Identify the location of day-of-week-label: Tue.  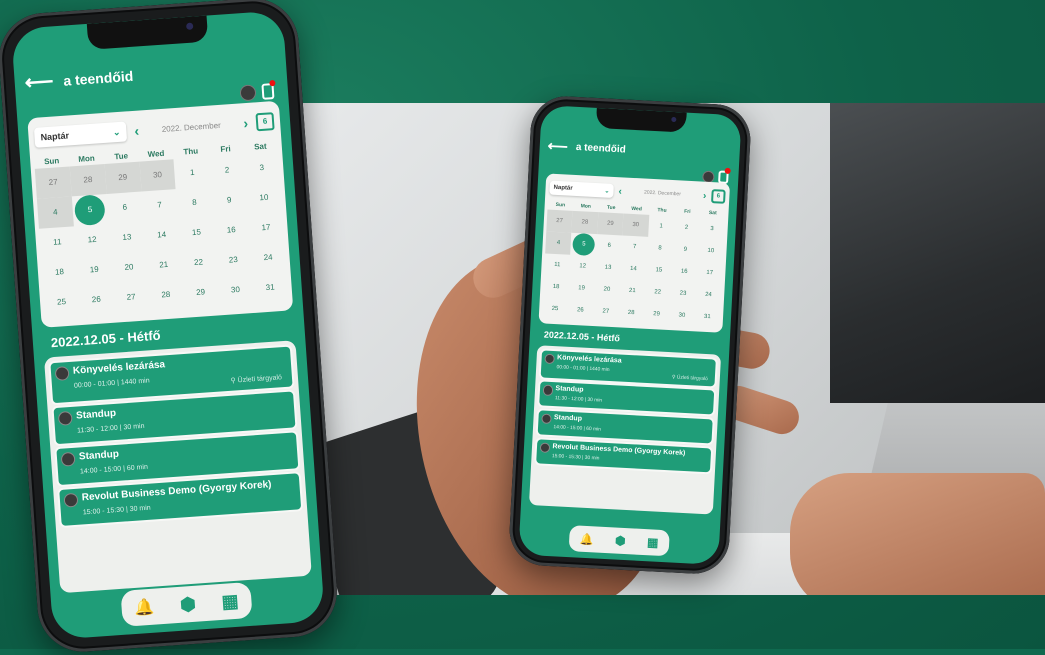
(121, 156).